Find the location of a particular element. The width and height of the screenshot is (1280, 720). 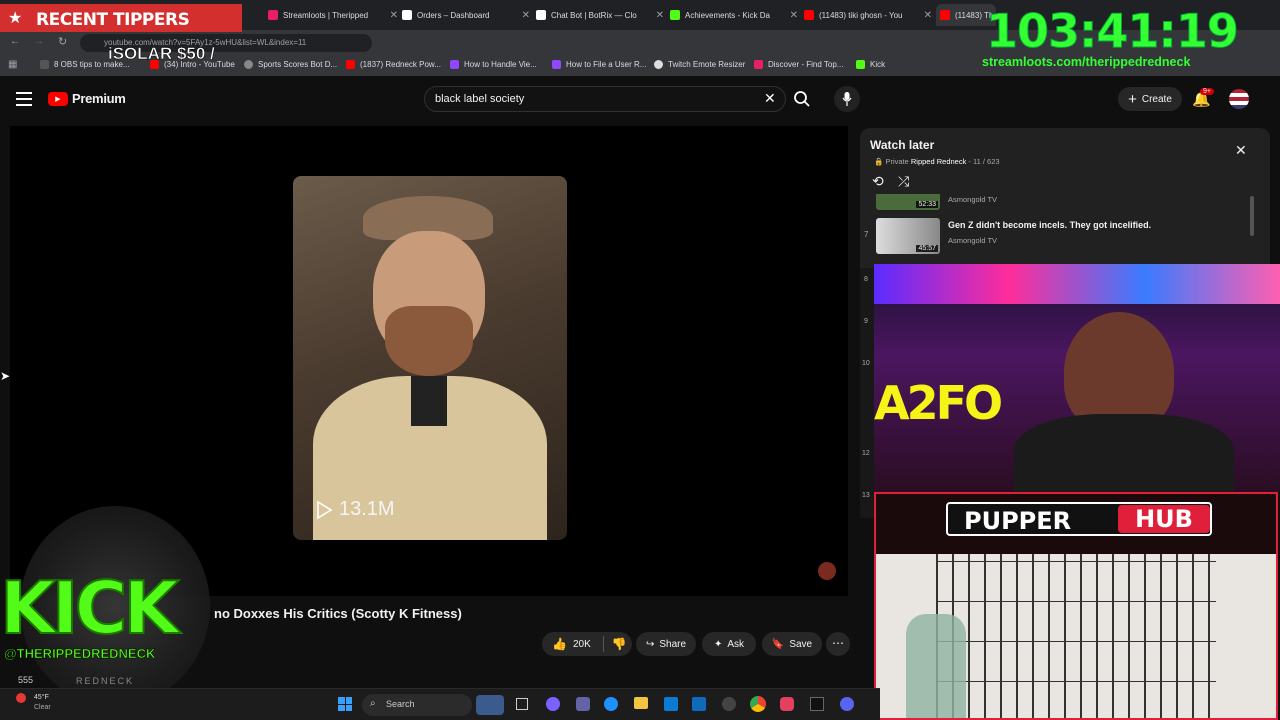

webcam-feed: A2FO is located at coordinates (1077, 378).